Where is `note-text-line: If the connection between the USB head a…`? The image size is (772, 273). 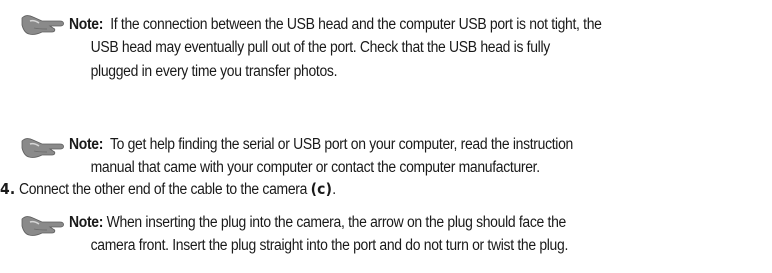 note-text-line: If the connection between the USB head a… is located at coordinates (356, 24).